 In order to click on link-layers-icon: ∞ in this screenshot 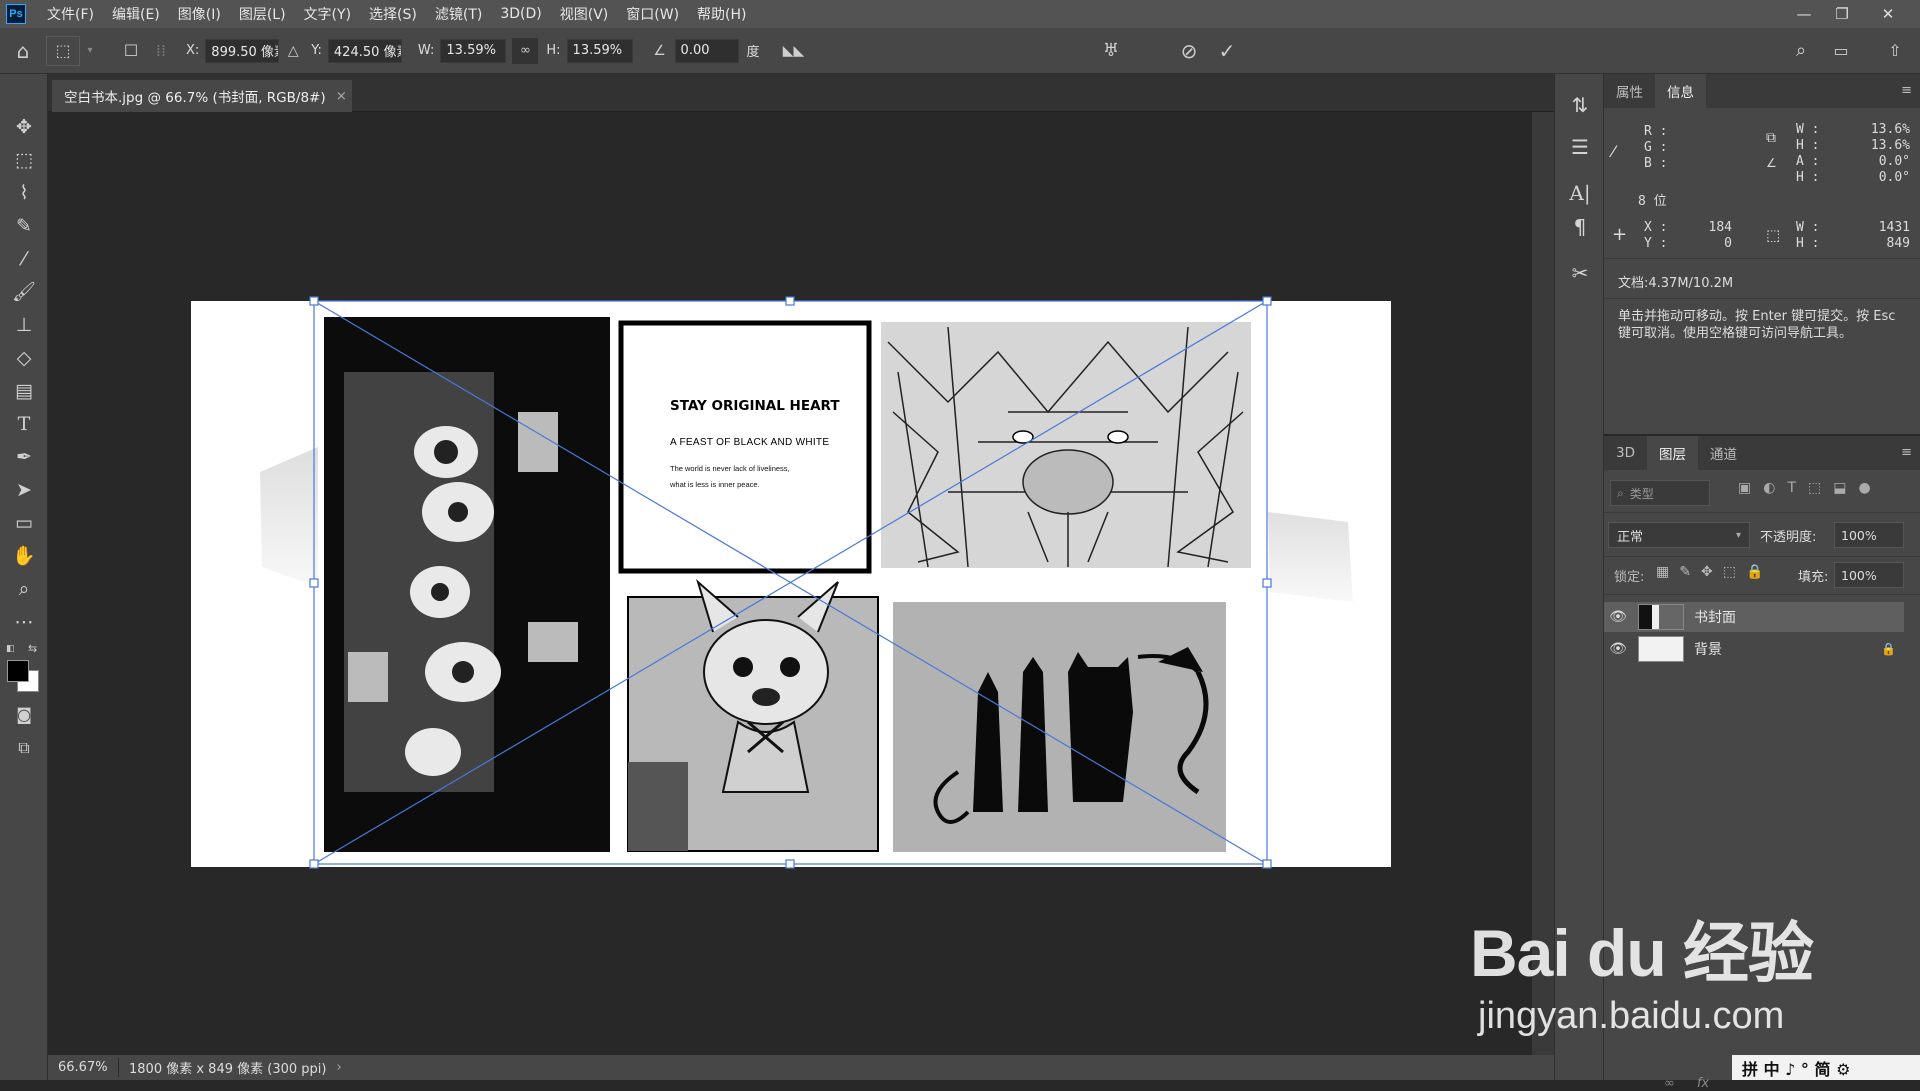, I will do `click(1669, 1083)`.